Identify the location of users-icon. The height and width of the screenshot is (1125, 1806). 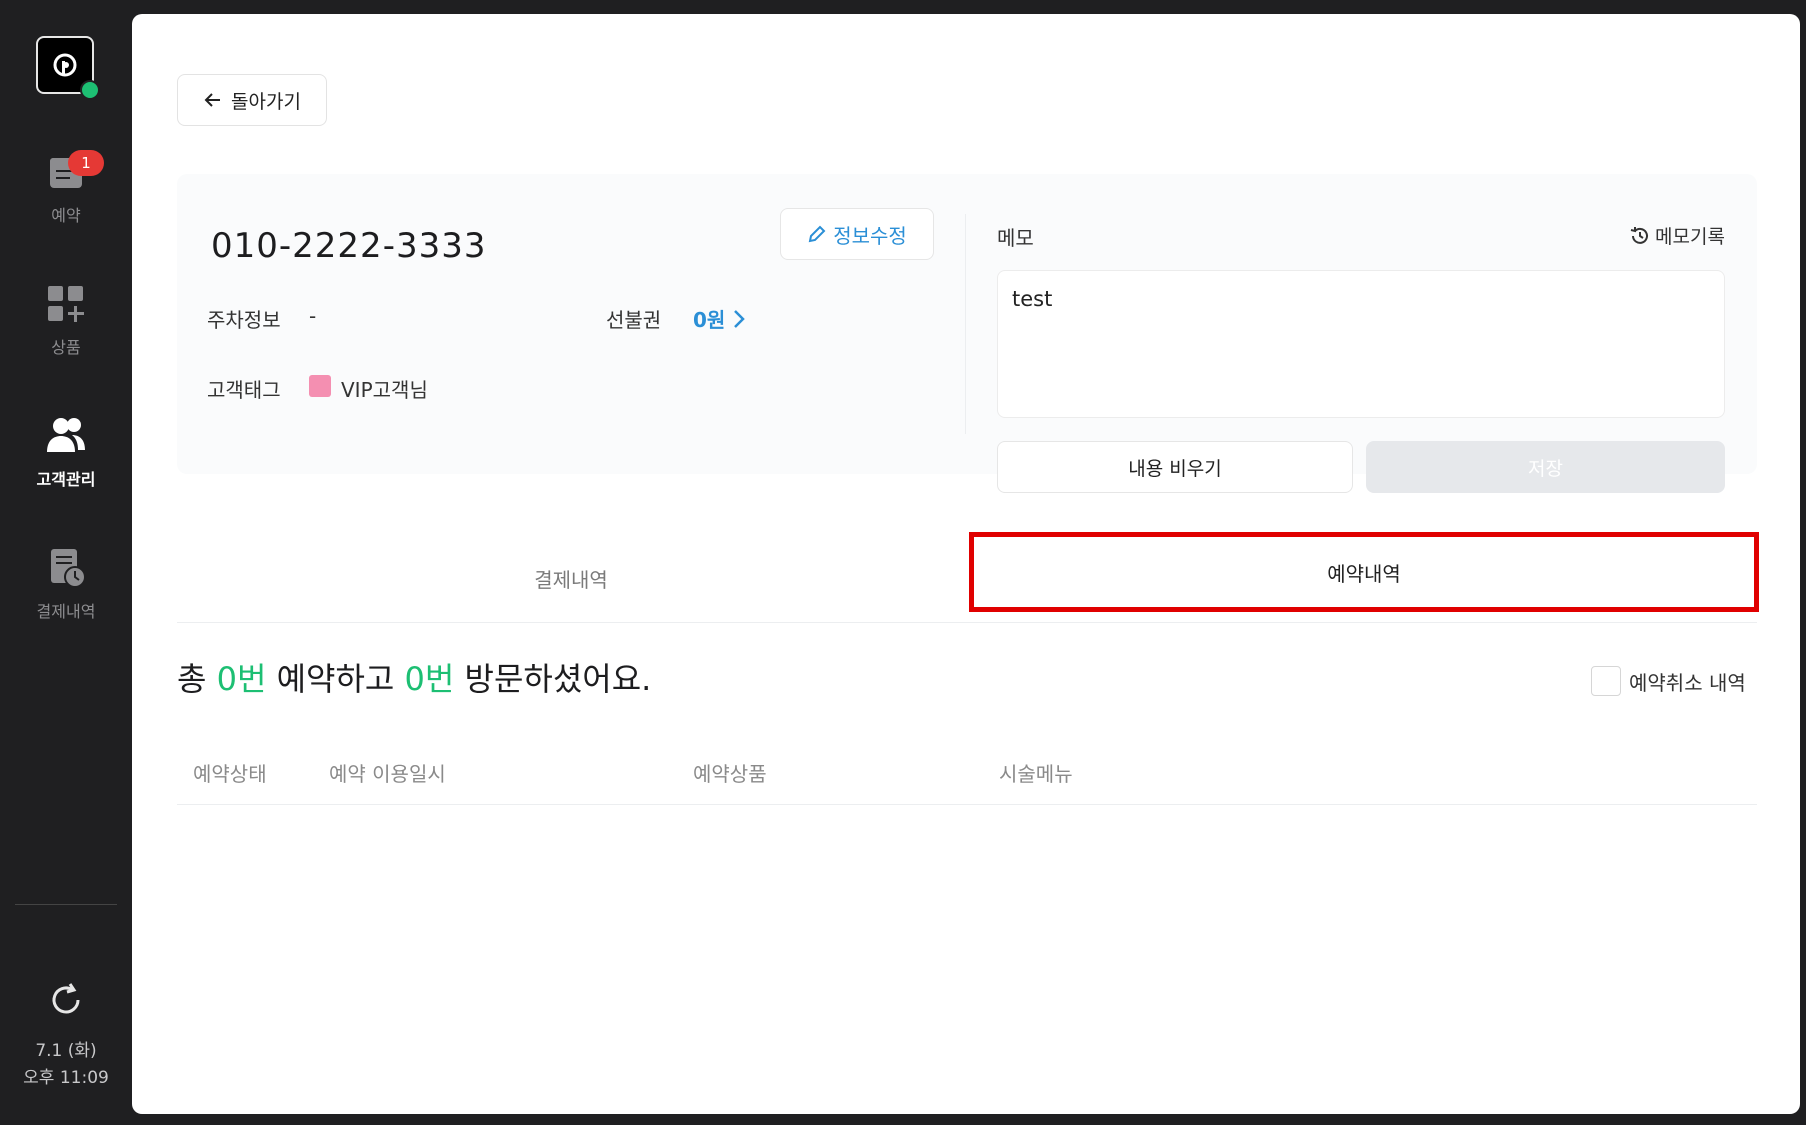
(66, 436).